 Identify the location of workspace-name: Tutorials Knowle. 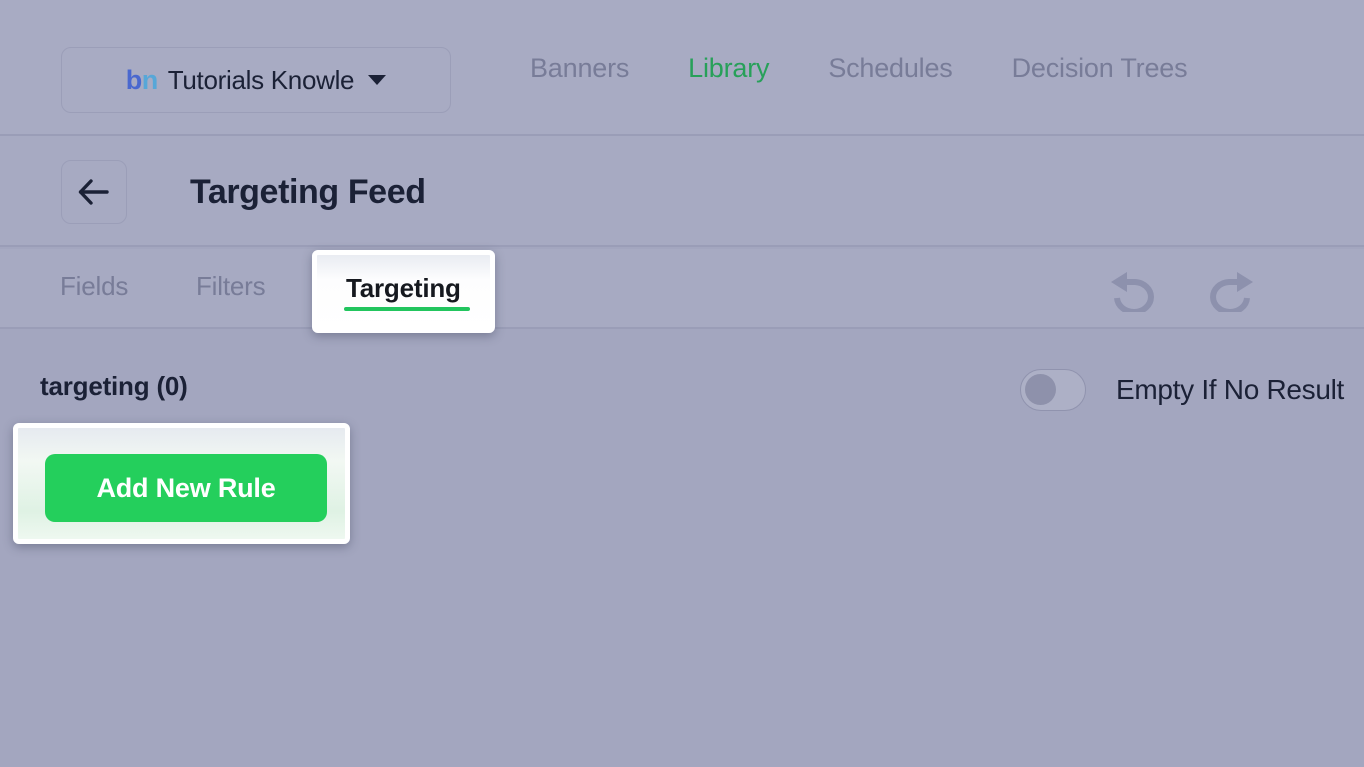
(261, 79).